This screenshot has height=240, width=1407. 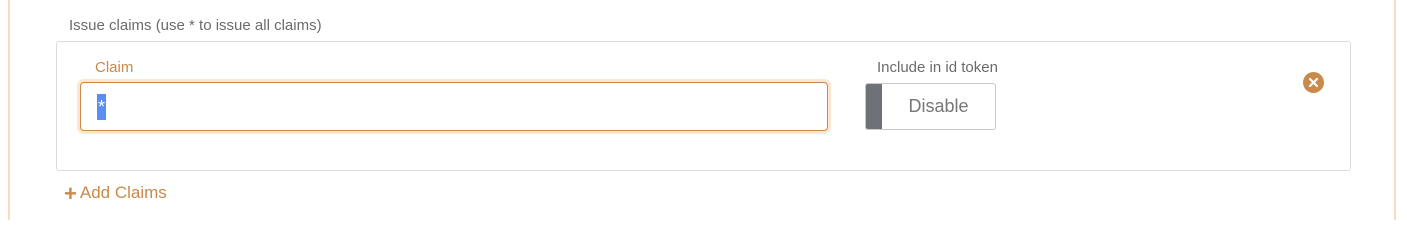 I want to click on claim-input: *, so click(x=454, y=106).